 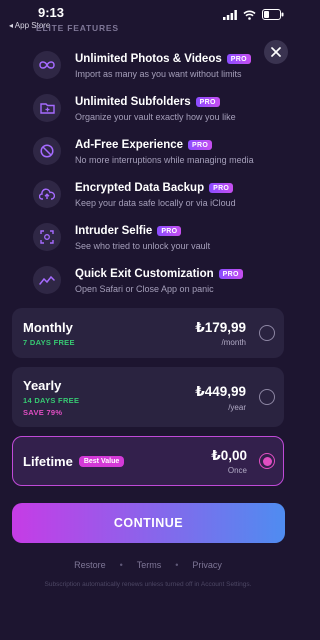 I want to click on plan-name: Yearly, so click(x=42, y=385).